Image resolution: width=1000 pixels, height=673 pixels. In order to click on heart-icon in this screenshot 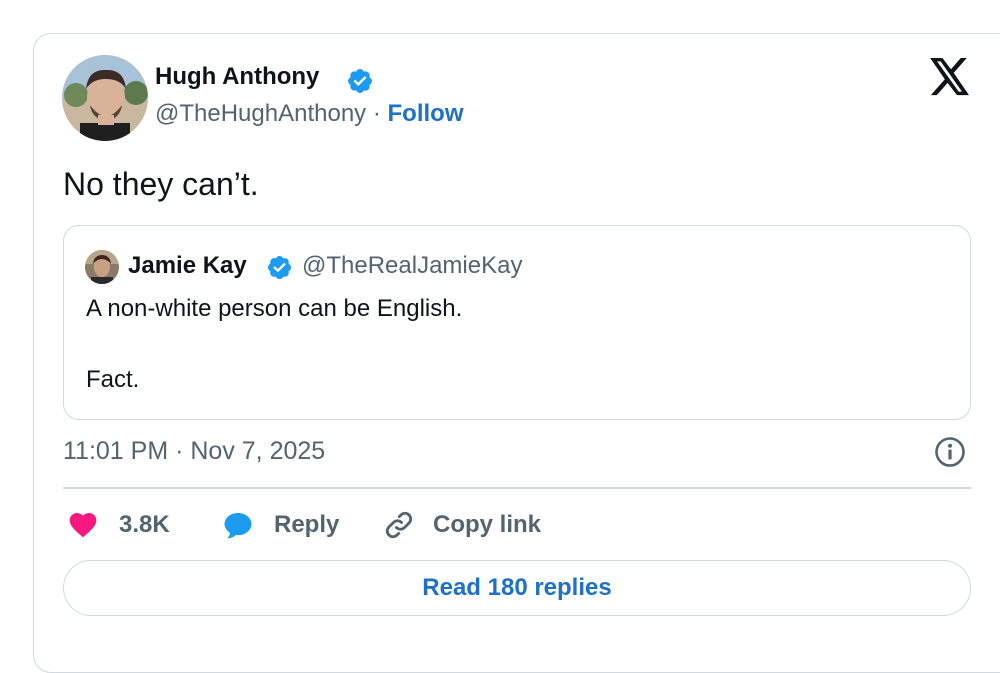, I will do `click(83, 525)`.